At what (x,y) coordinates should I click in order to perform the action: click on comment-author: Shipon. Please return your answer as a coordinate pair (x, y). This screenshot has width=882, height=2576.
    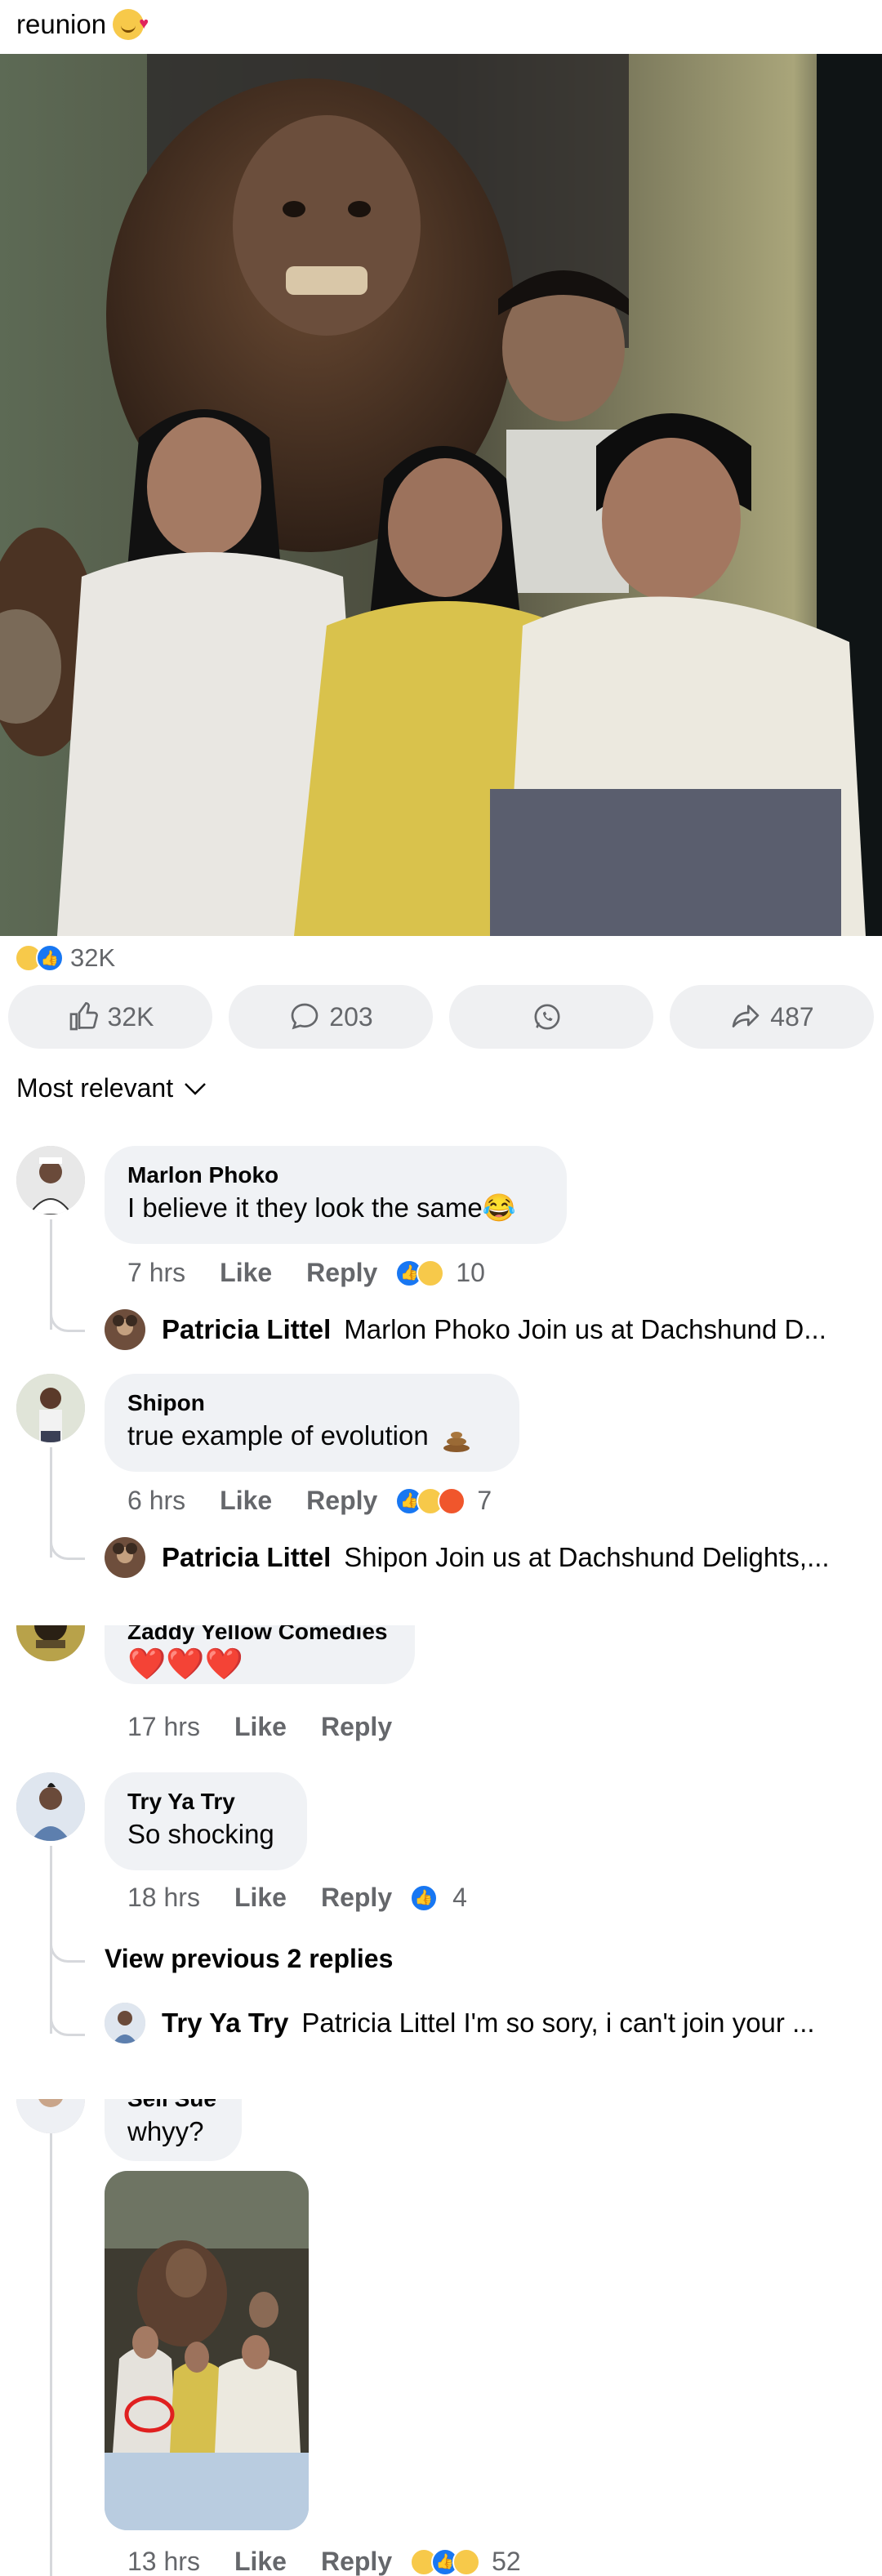
    Looking at the image, I should click on (312, 1403).